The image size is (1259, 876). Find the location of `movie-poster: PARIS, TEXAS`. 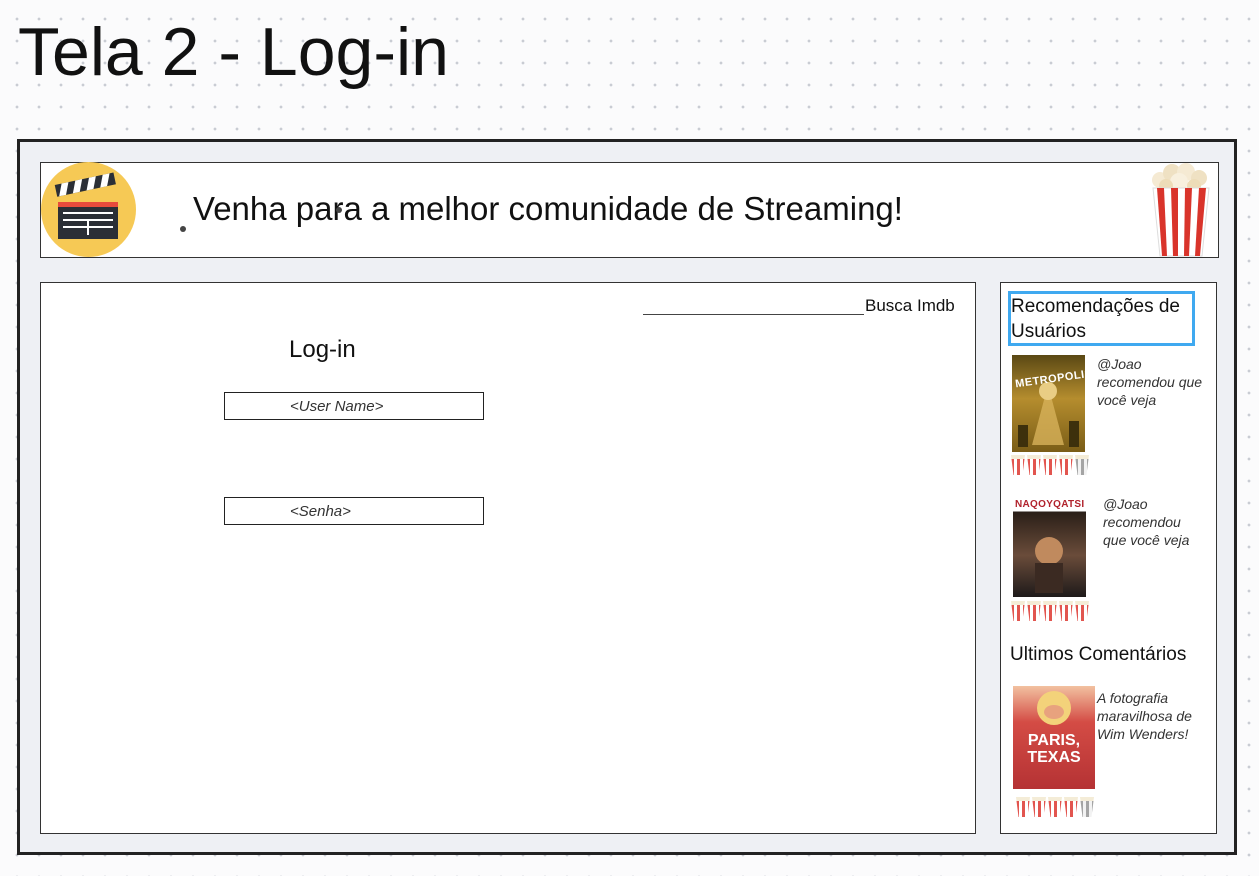

movie-poster: PARIS, TEXAS is located at coordinates (1054, 737).